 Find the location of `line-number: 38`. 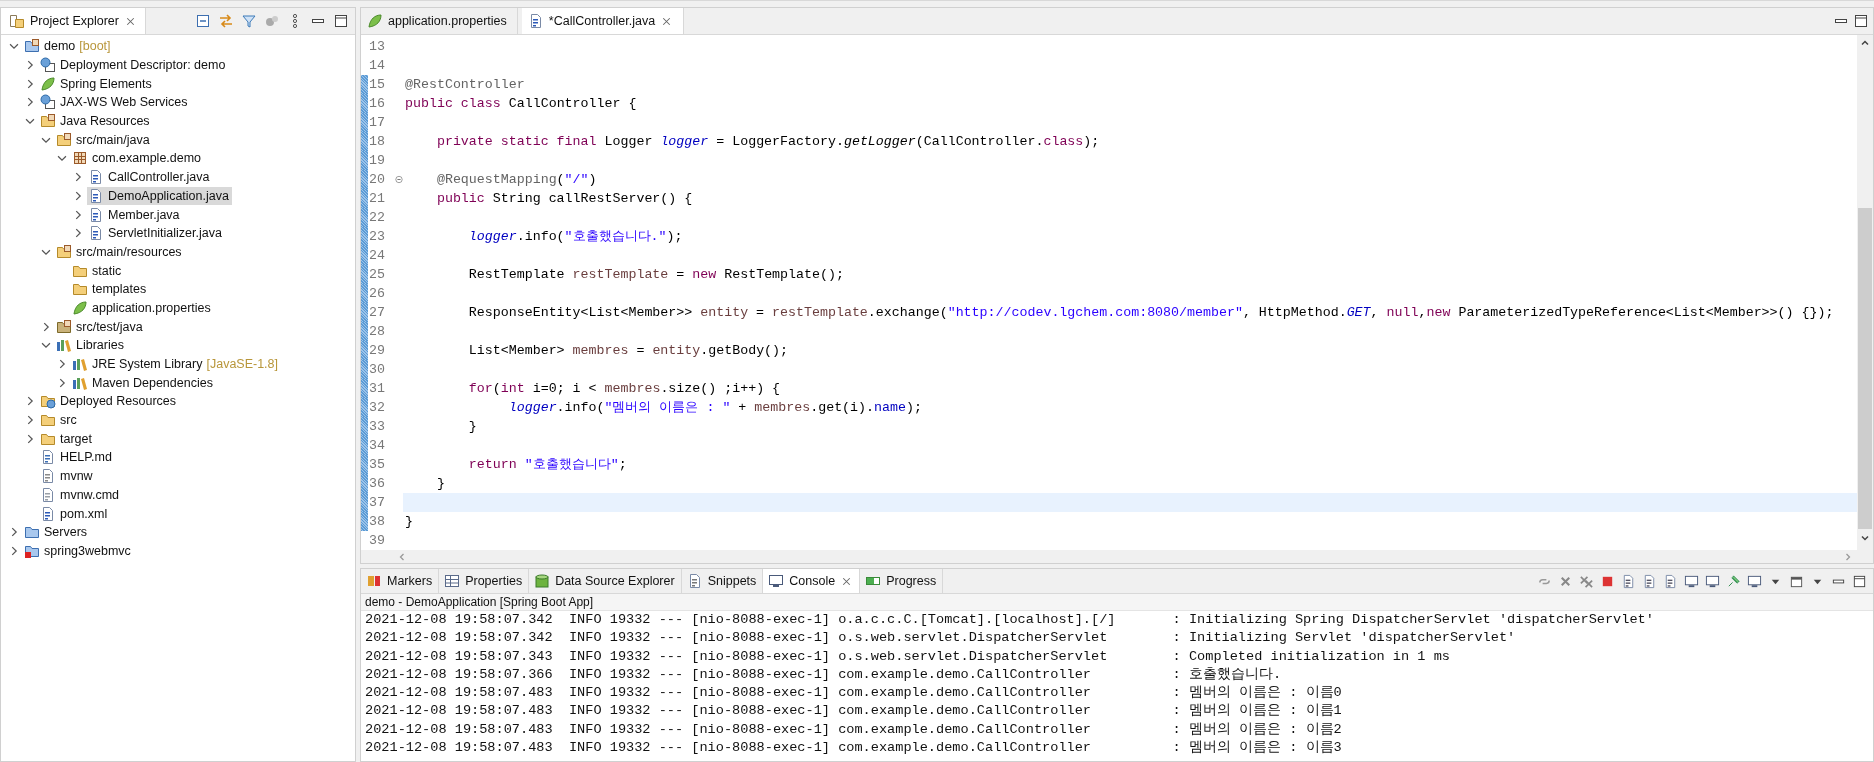

line-number: 38 is located at coordinates (377, 522).